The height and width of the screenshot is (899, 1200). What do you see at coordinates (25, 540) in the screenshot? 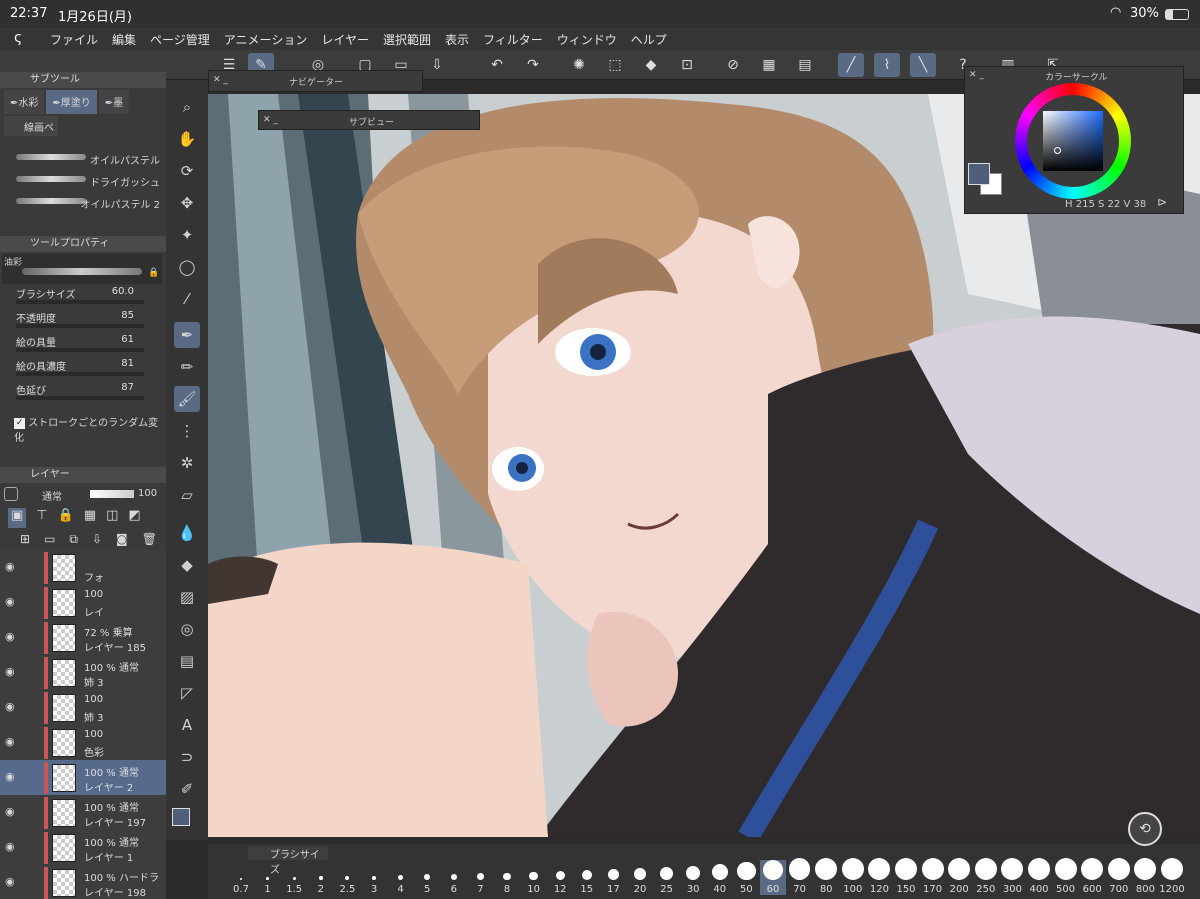
I see `new-layer-icon: ⊞` at bounding box center [25, 540].